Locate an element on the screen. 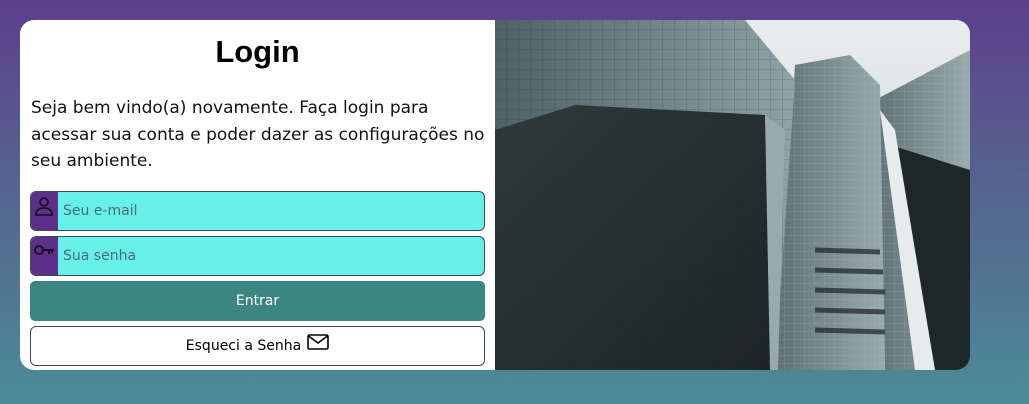  mail-icon is located at coordinates (318, 342).